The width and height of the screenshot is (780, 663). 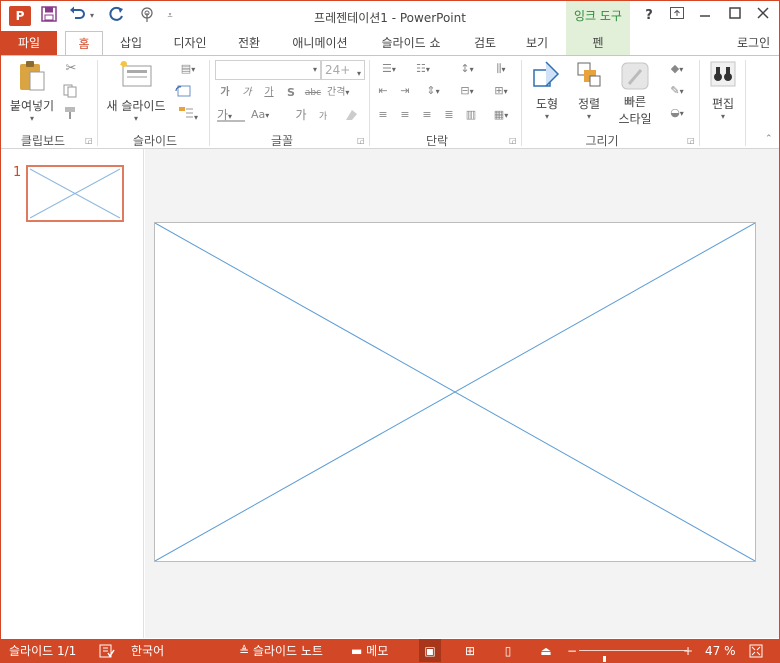 What do you see at coordinates (107, 650) in the screenshot?
I see `spellcheck-icon` at bounding box center [107, 650].